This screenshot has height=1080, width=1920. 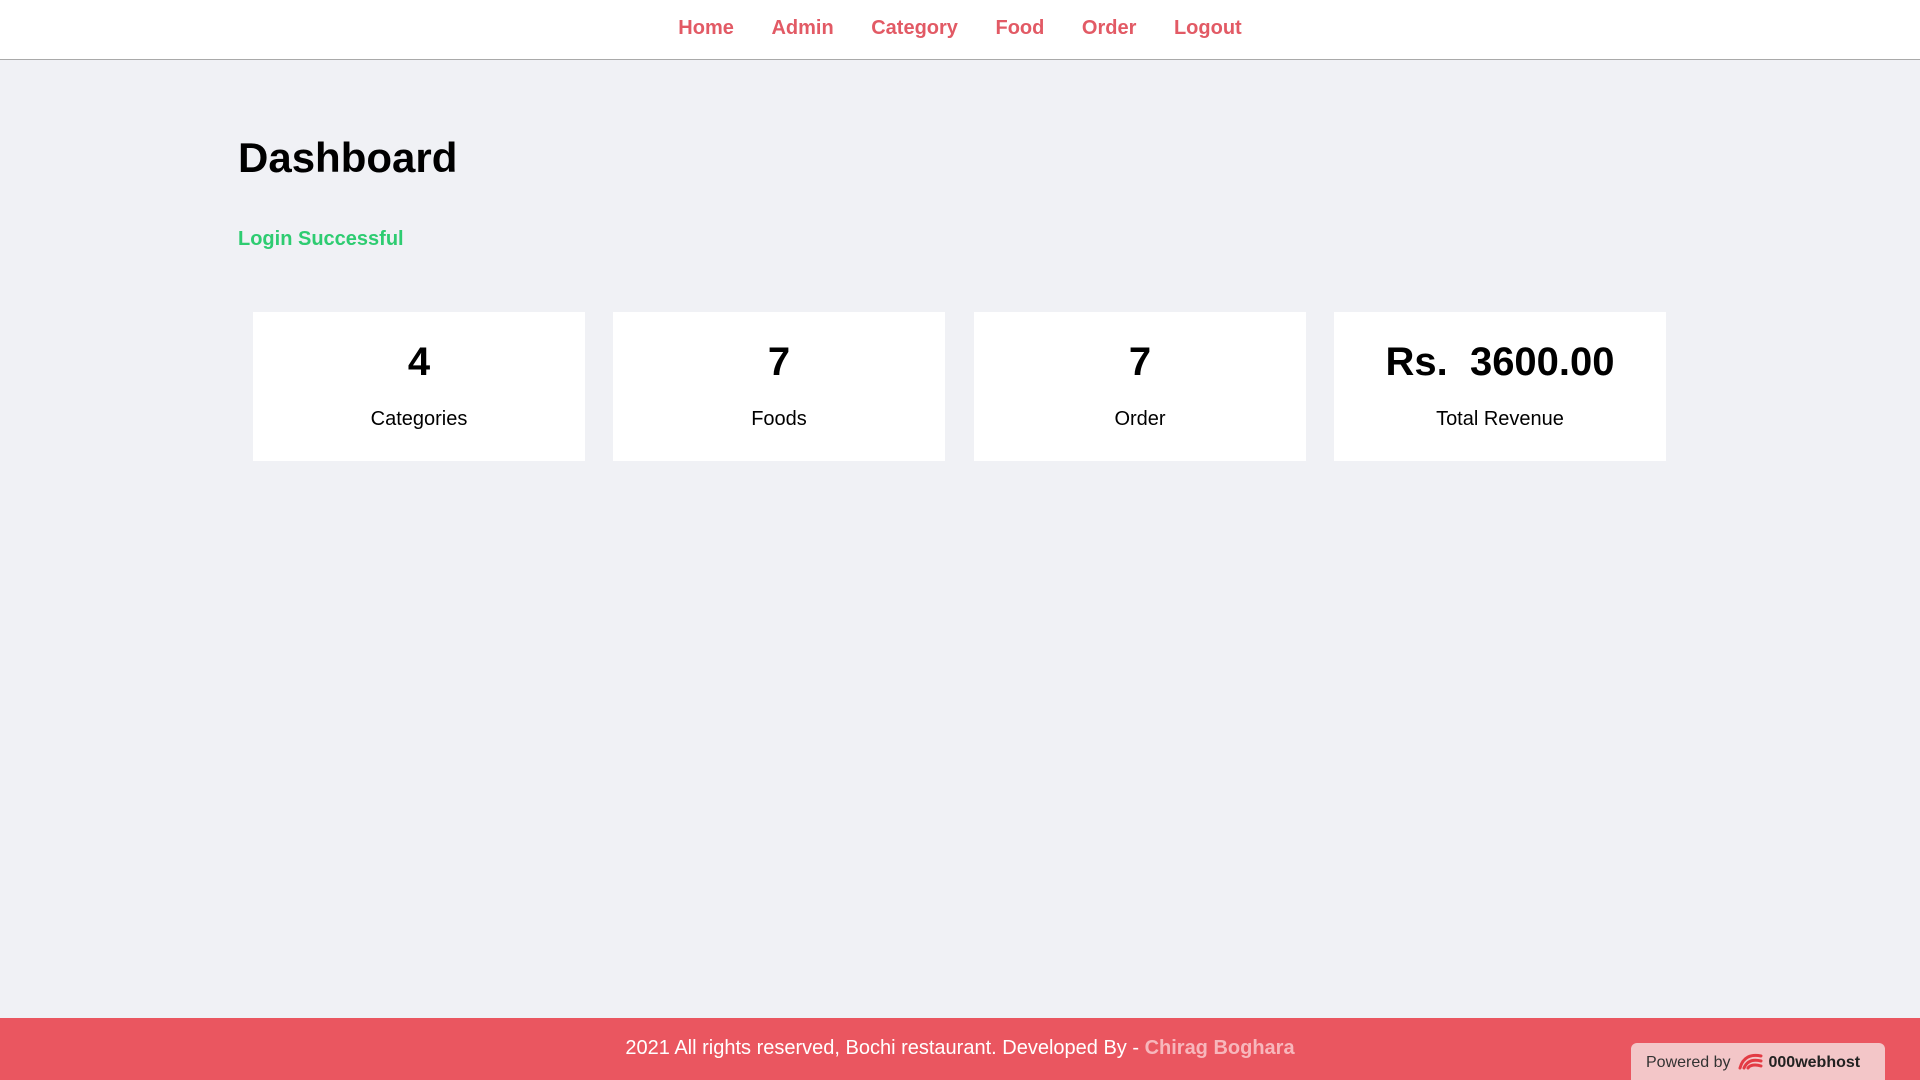 I want to click on top-navbar: Home Admin Category Food Order Logout, so click(x=960, y=30).